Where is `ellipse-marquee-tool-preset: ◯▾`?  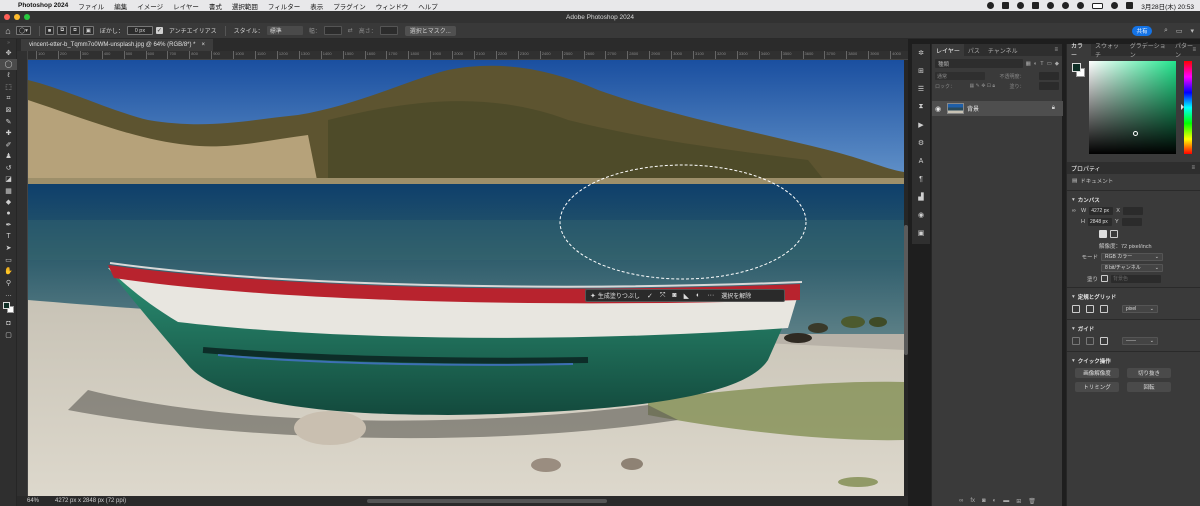 ellipse-marquee-tool-preset: ◯▾ is located at coordinates (23, 30).